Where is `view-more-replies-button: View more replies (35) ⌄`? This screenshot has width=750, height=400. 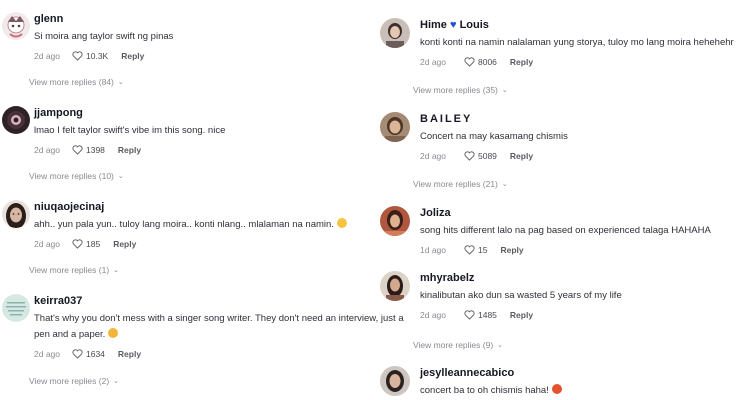
view-more-replies-button: View more replies (35) ⌄ is located at coordinates (460, 90).